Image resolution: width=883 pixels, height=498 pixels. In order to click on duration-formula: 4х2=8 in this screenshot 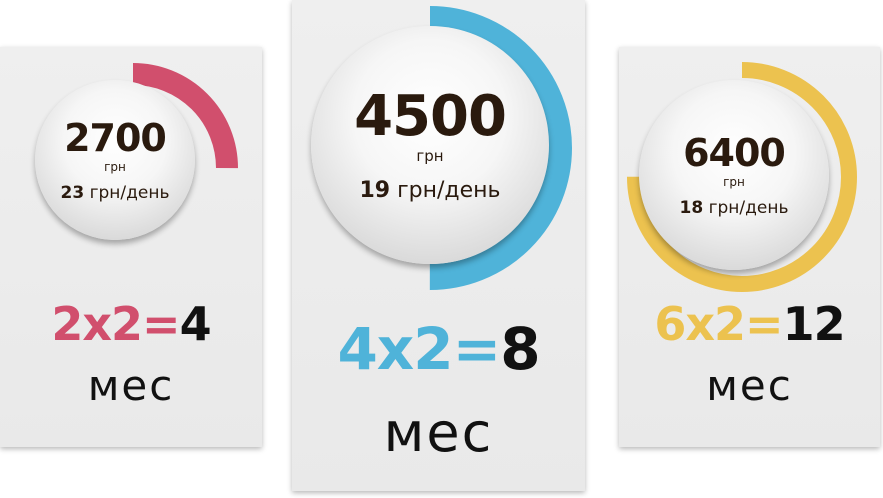, I will do `click(438, 349)`.